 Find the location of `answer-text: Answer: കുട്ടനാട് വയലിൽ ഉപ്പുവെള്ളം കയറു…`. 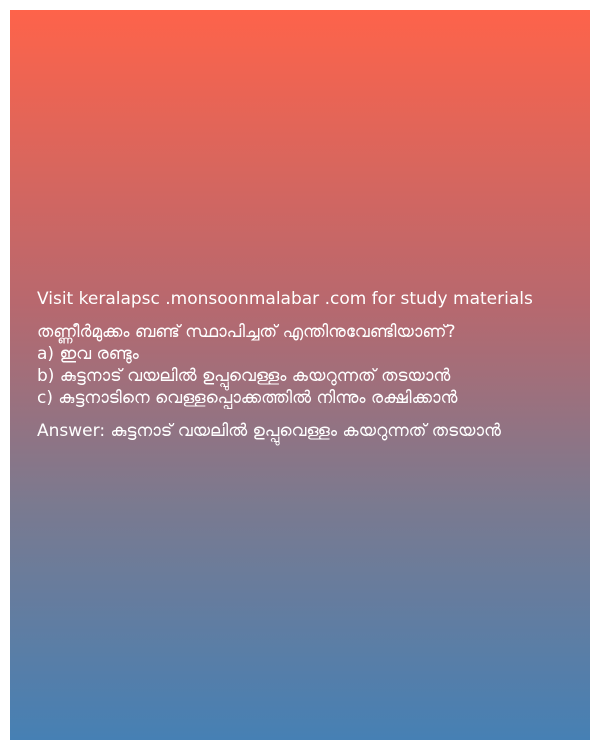

answer-text: Answer: കുട്ടനാട് വയലിൽ ഉപ്പുവെള്ളം കയറു… is located at coordinates (269, 431).